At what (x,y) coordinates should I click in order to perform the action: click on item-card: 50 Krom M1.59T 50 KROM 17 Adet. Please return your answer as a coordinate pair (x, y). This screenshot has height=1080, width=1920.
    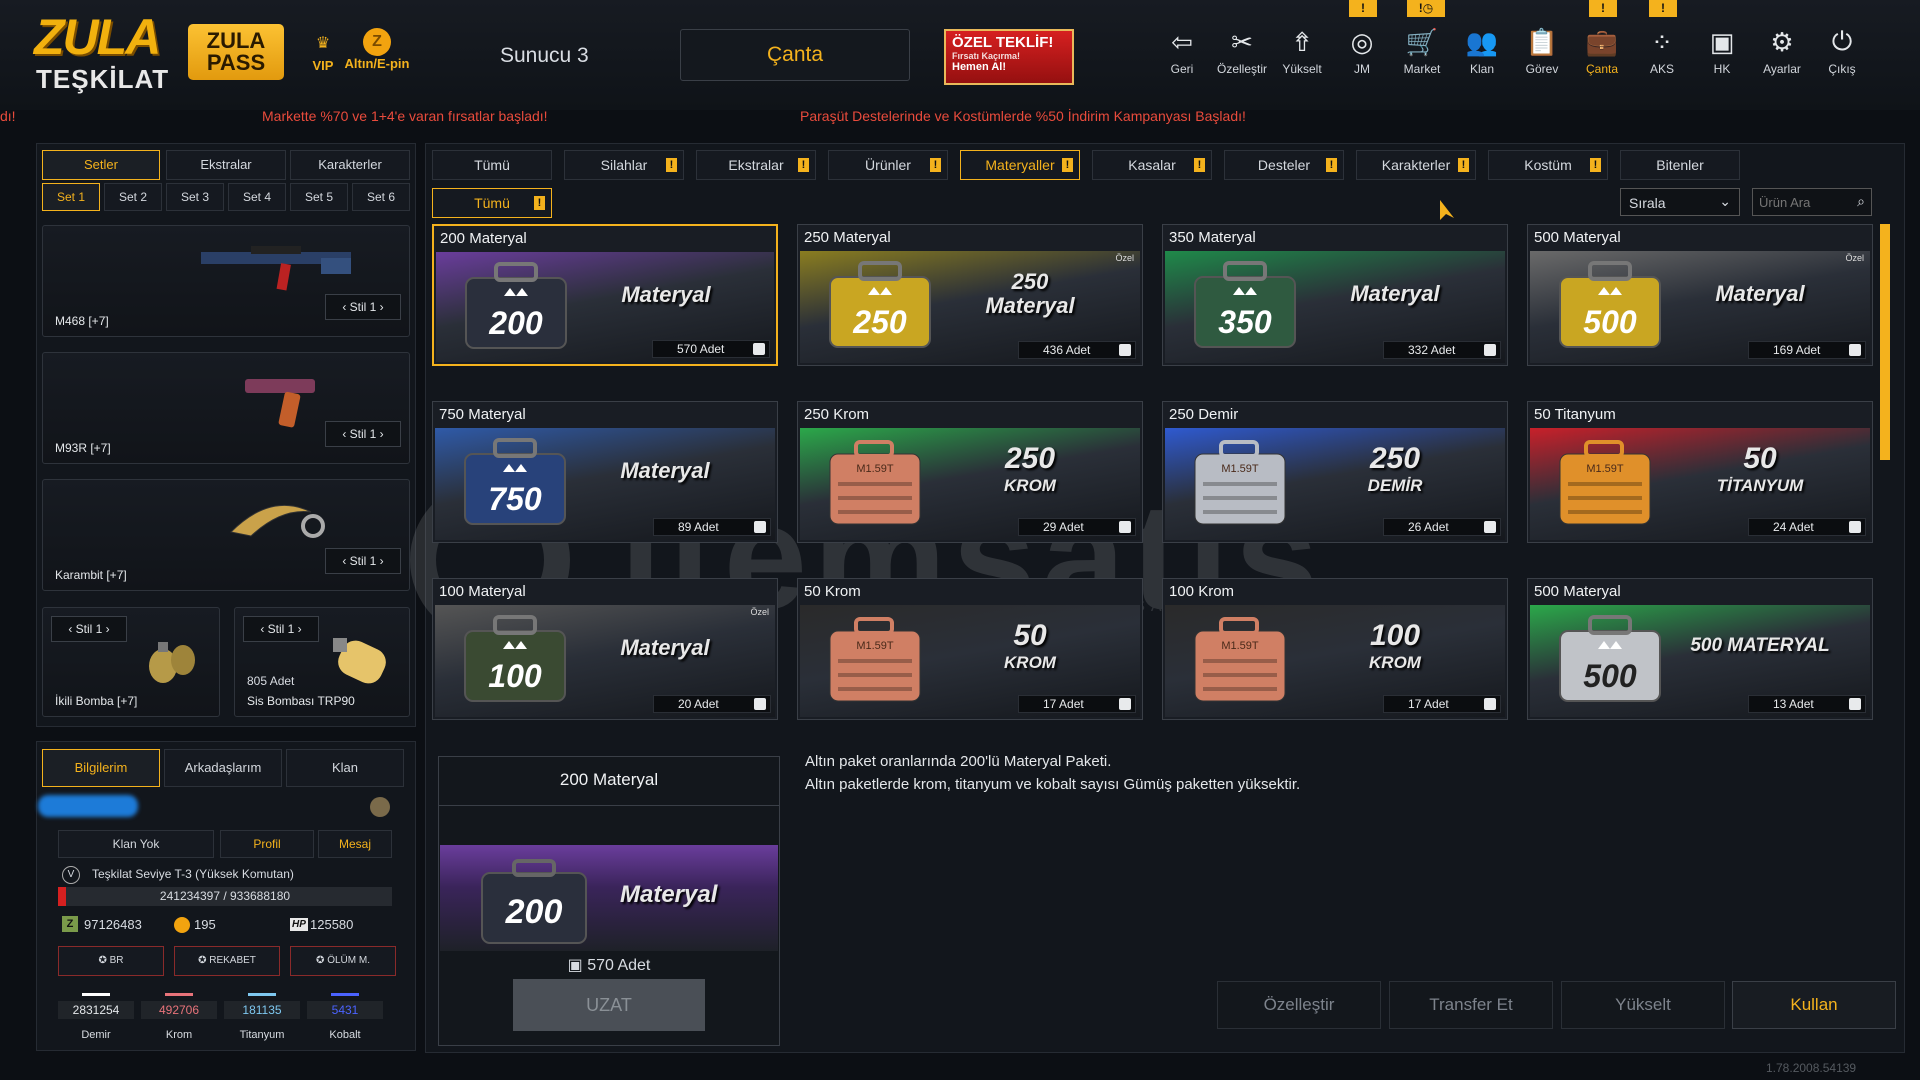
    Looking at the image, I should click on (970, 649).